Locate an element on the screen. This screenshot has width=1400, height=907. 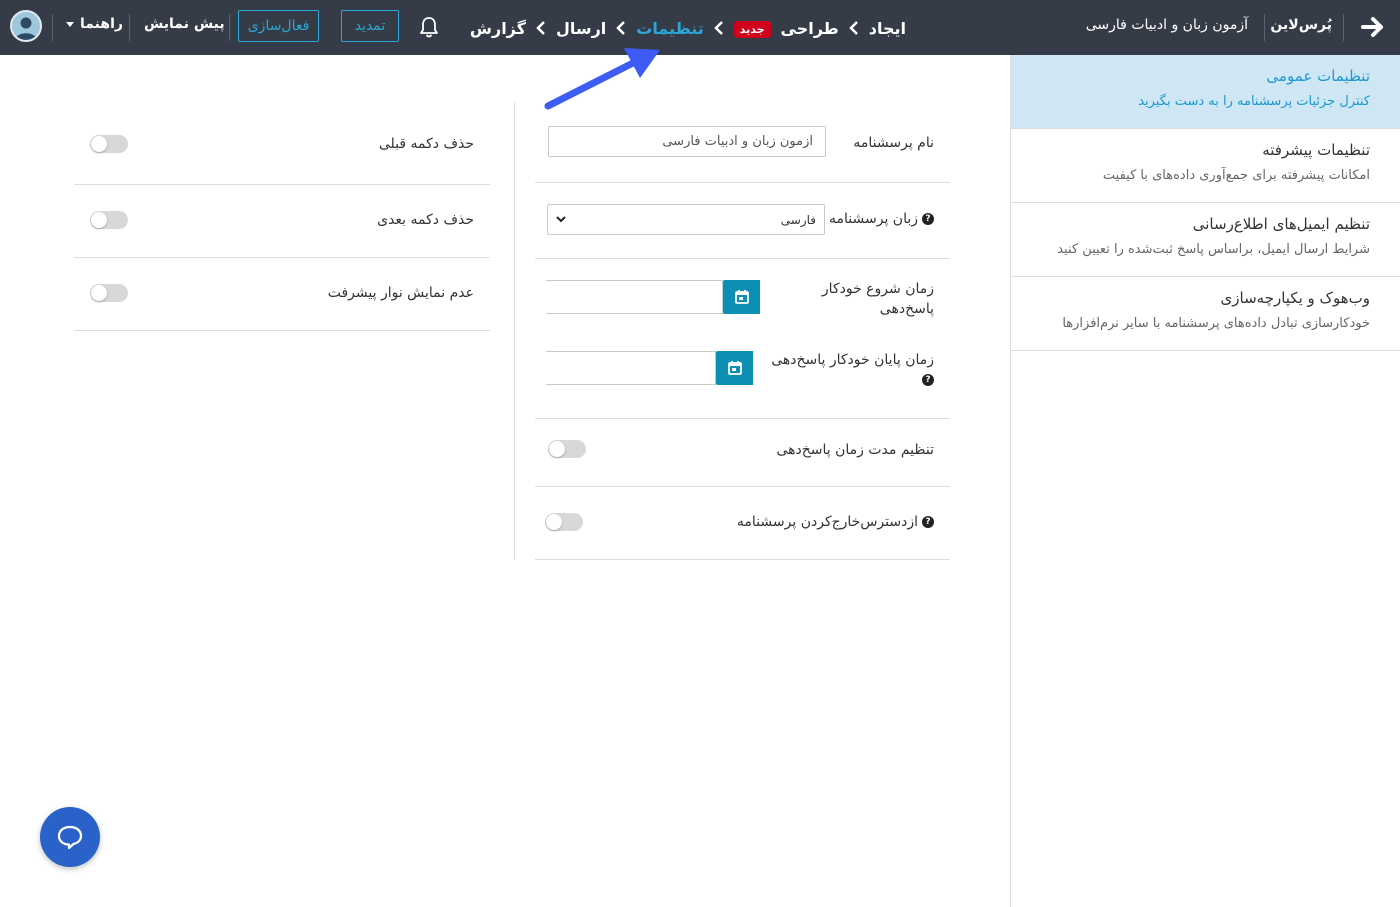
auto-end-datepicker is located at coordinates (649, 368).